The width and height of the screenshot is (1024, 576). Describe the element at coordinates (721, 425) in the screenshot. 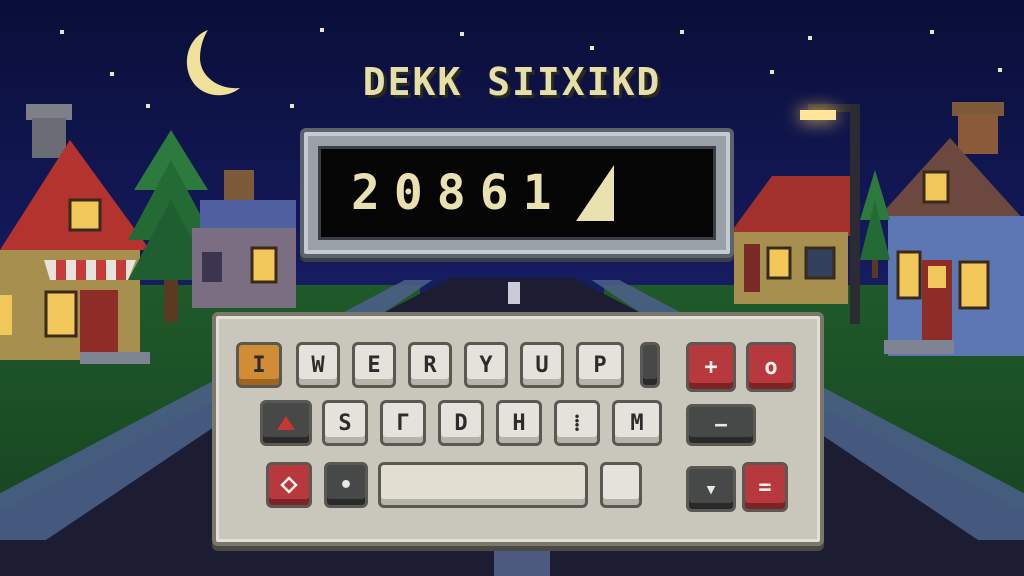

I see `key-minus: −` at that location.